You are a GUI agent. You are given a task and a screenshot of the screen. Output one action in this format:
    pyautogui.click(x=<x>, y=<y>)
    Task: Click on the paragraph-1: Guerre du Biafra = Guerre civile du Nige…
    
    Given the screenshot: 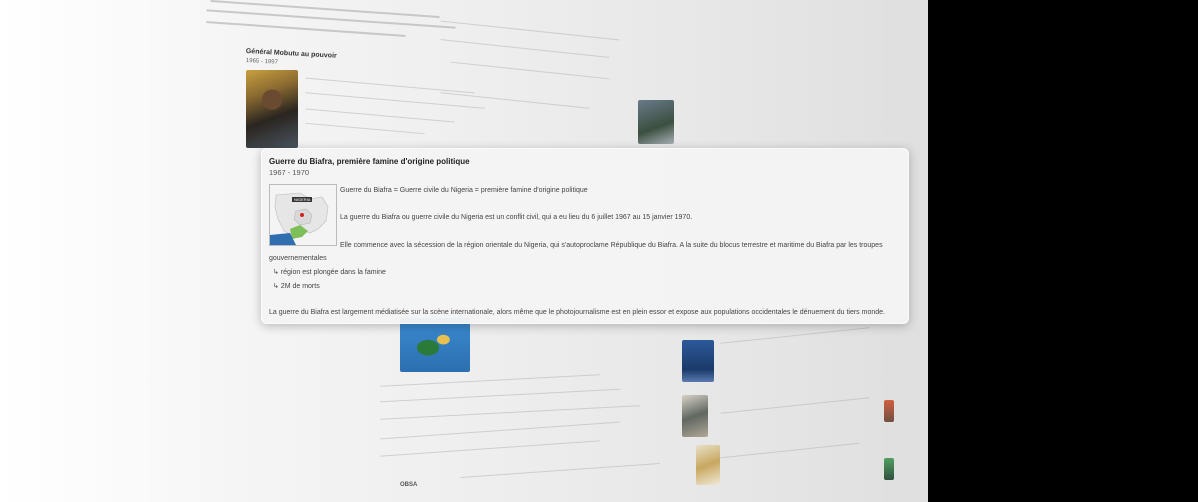 What is the action you would take?
    pyautogui.click(x=464, y=190)
    